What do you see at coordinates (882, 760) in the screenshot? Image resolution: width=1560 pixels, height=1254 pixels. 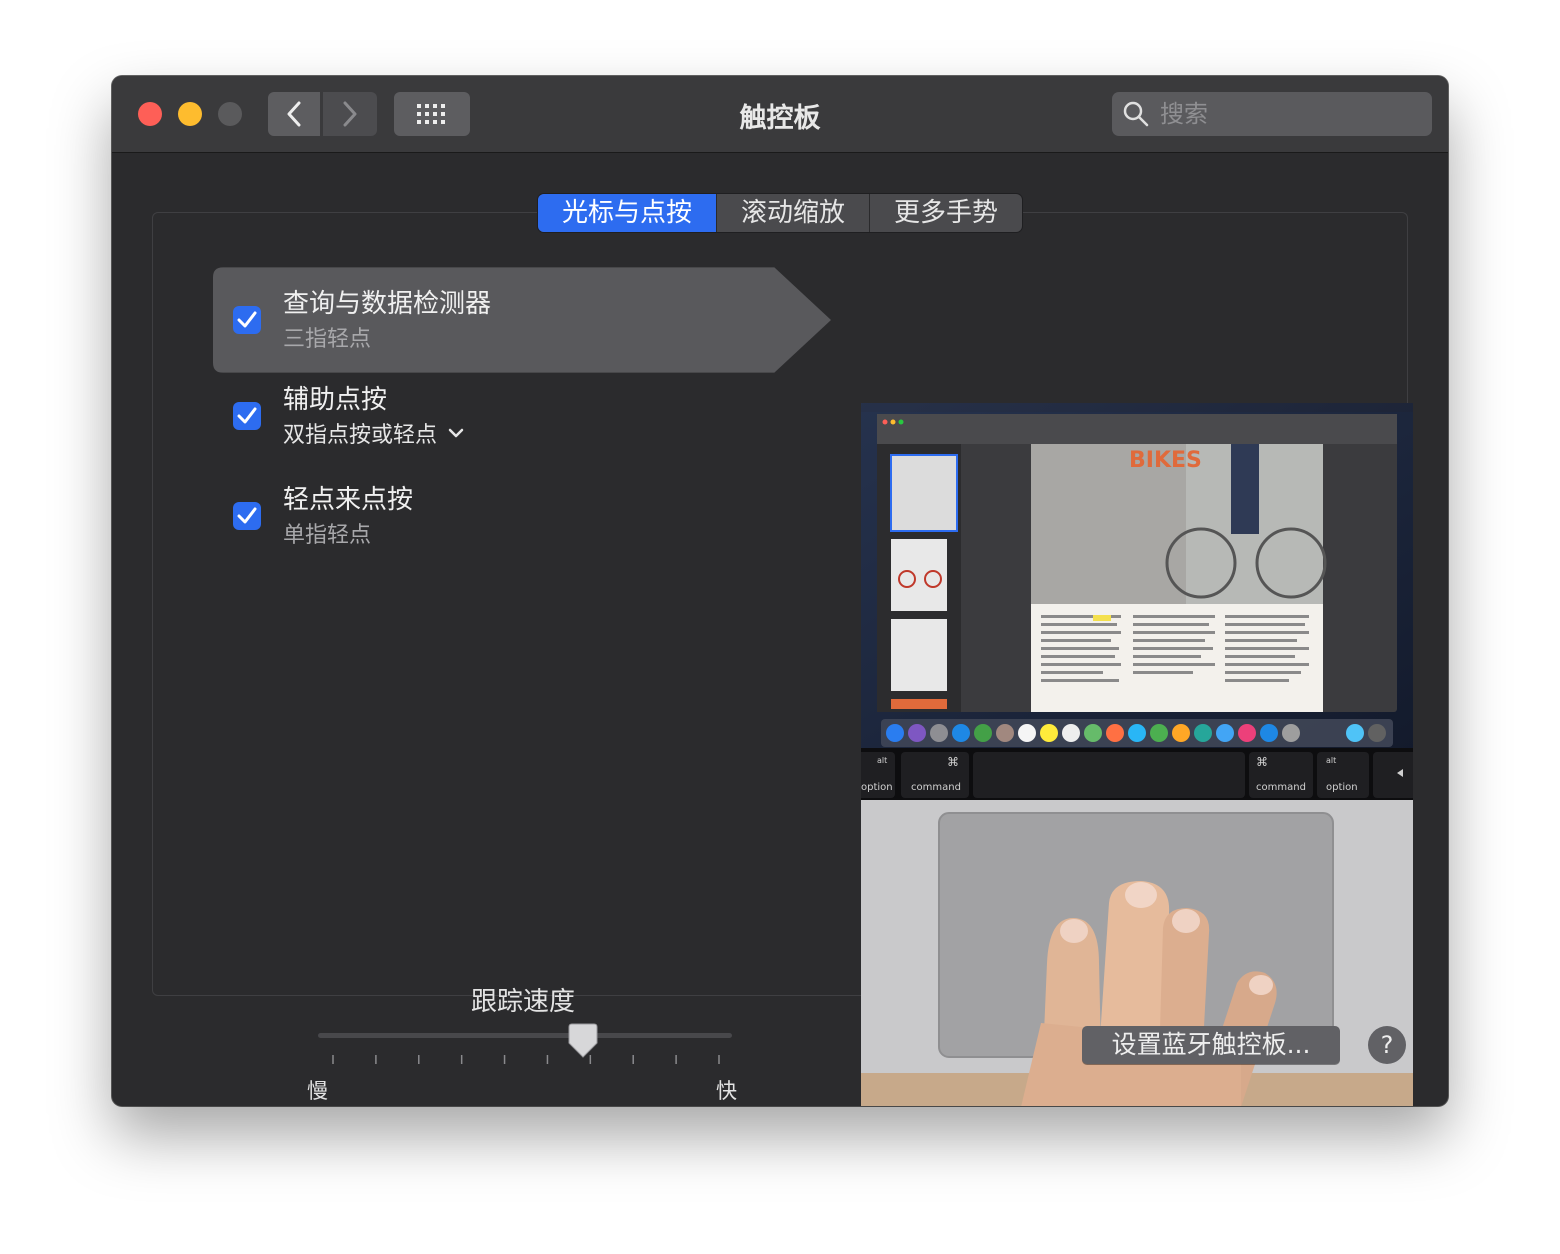 I see `key-left-alt: alt` at bounding box center [882, 760].